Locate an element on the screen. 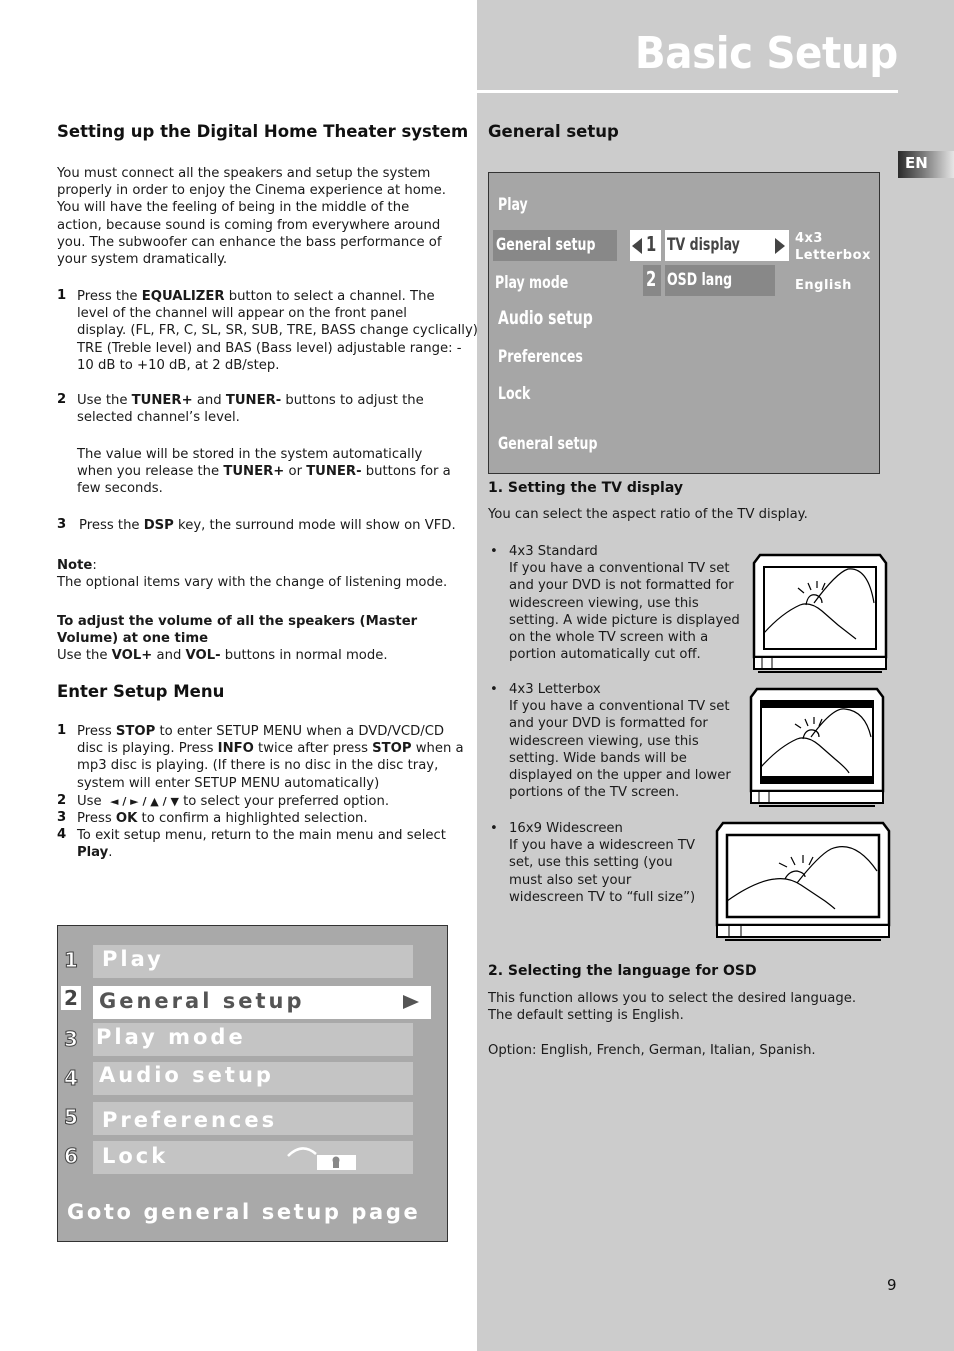 The width and height of the screenshot is (954, 1351). menu-label-lock: Lock is located at coordinates (135, 1156).